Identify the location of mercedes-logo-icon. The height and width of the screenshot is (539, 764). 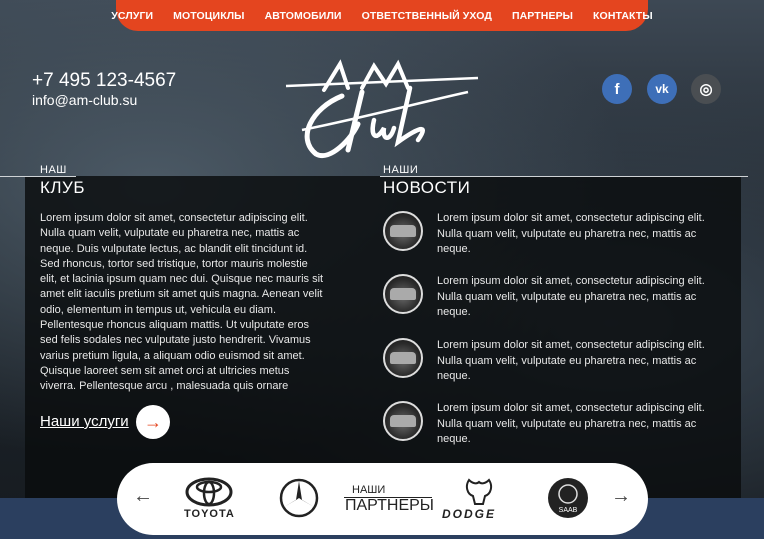
(299, 498).